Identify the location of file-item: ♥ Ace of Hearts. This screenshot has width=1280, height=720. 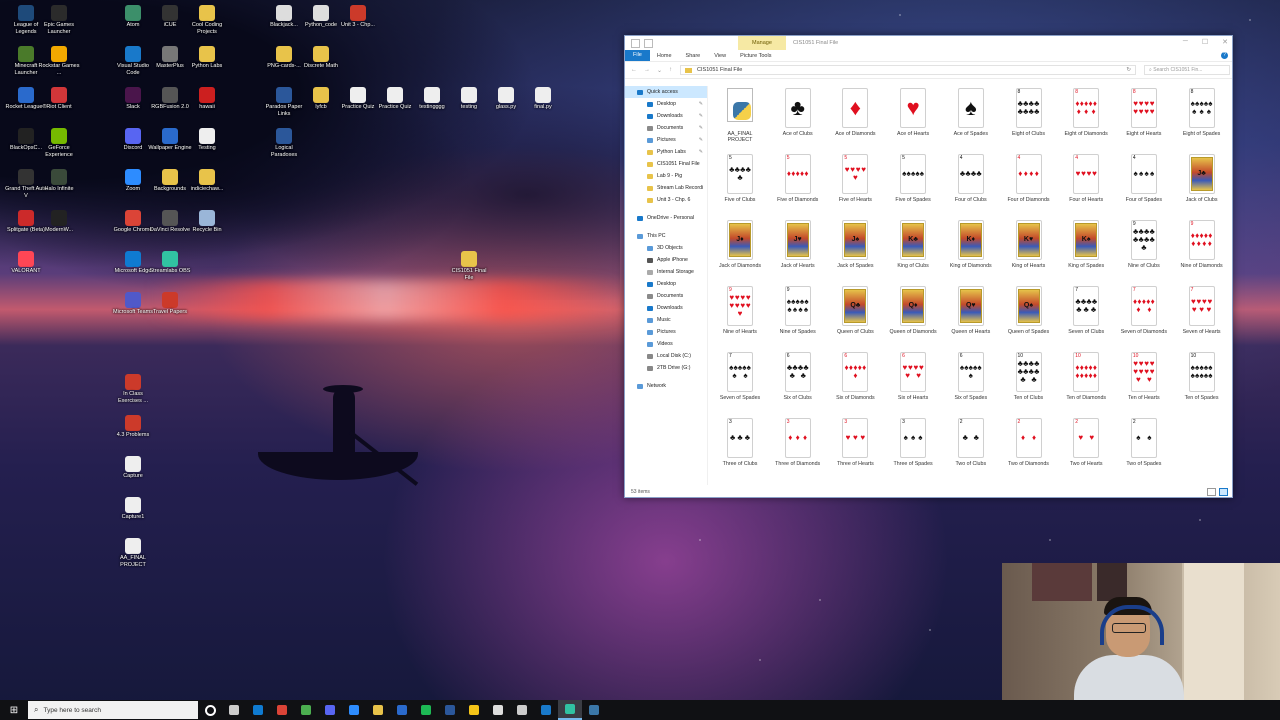
(913, 112).